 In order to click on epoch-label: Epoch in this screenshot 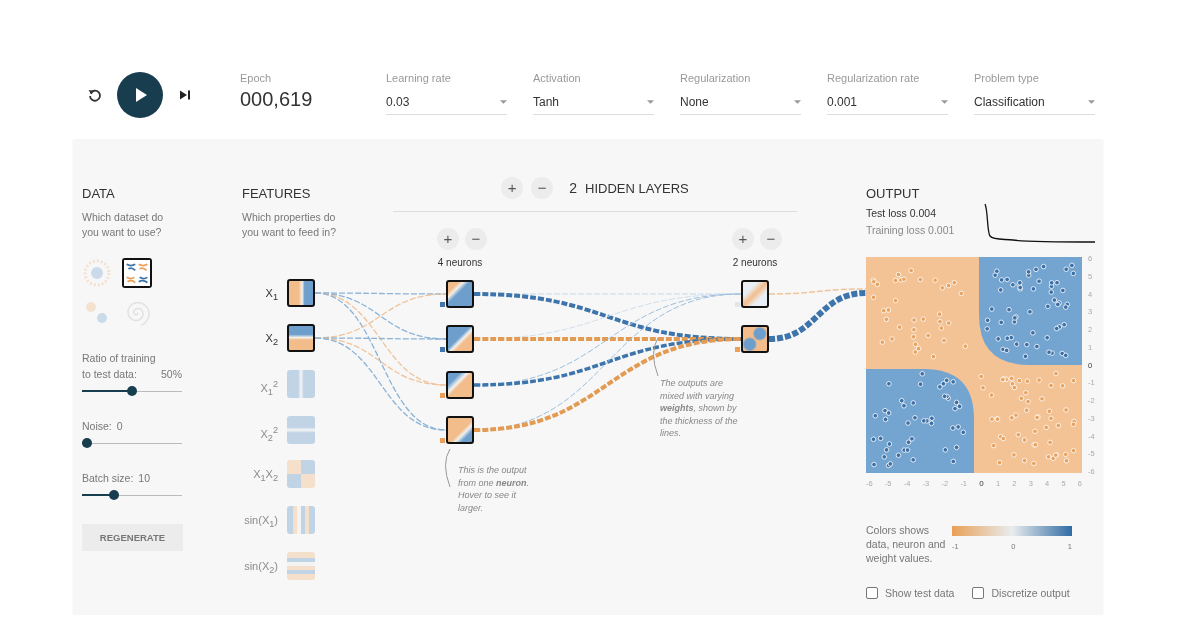, I will do `click(256, 78)`.